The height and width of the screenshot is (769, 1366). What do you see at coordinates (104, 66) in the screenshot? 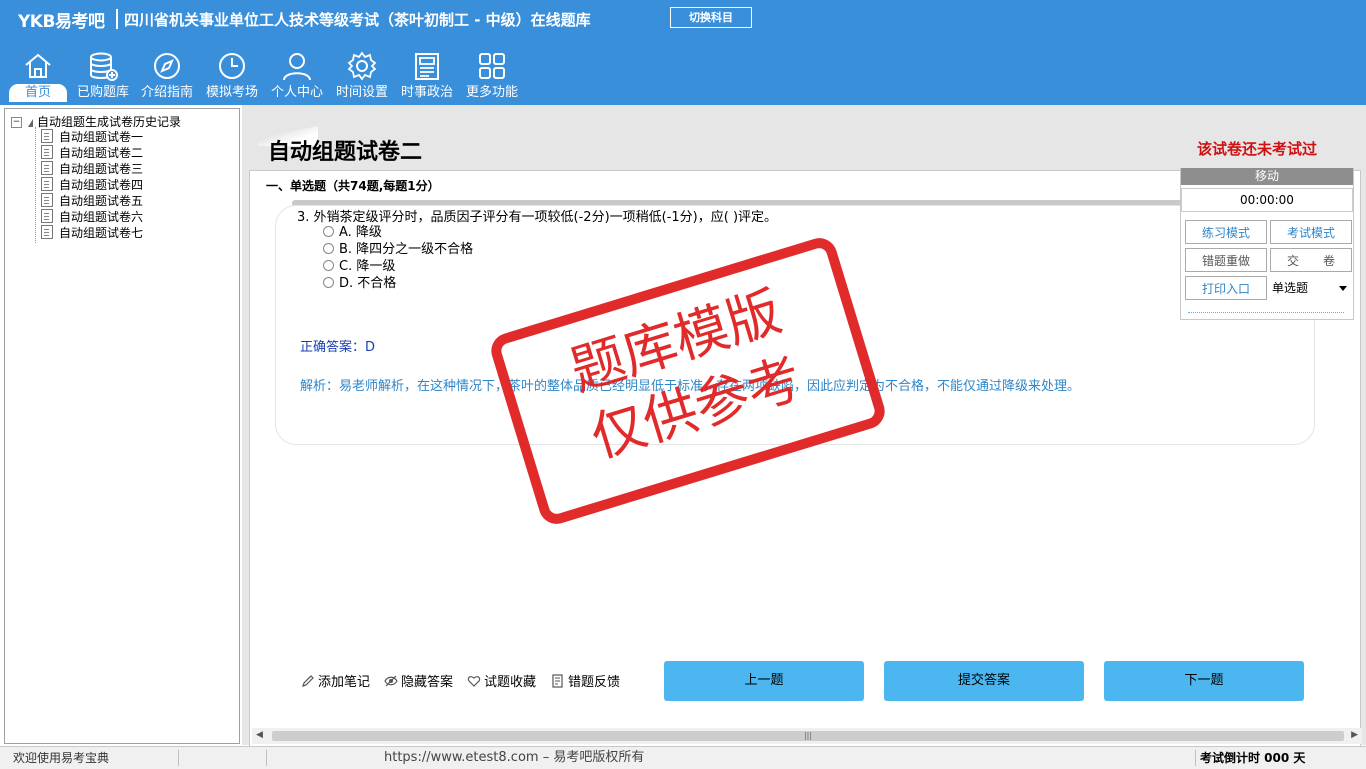
I see `database-icon` at bounding box center [104, 66].